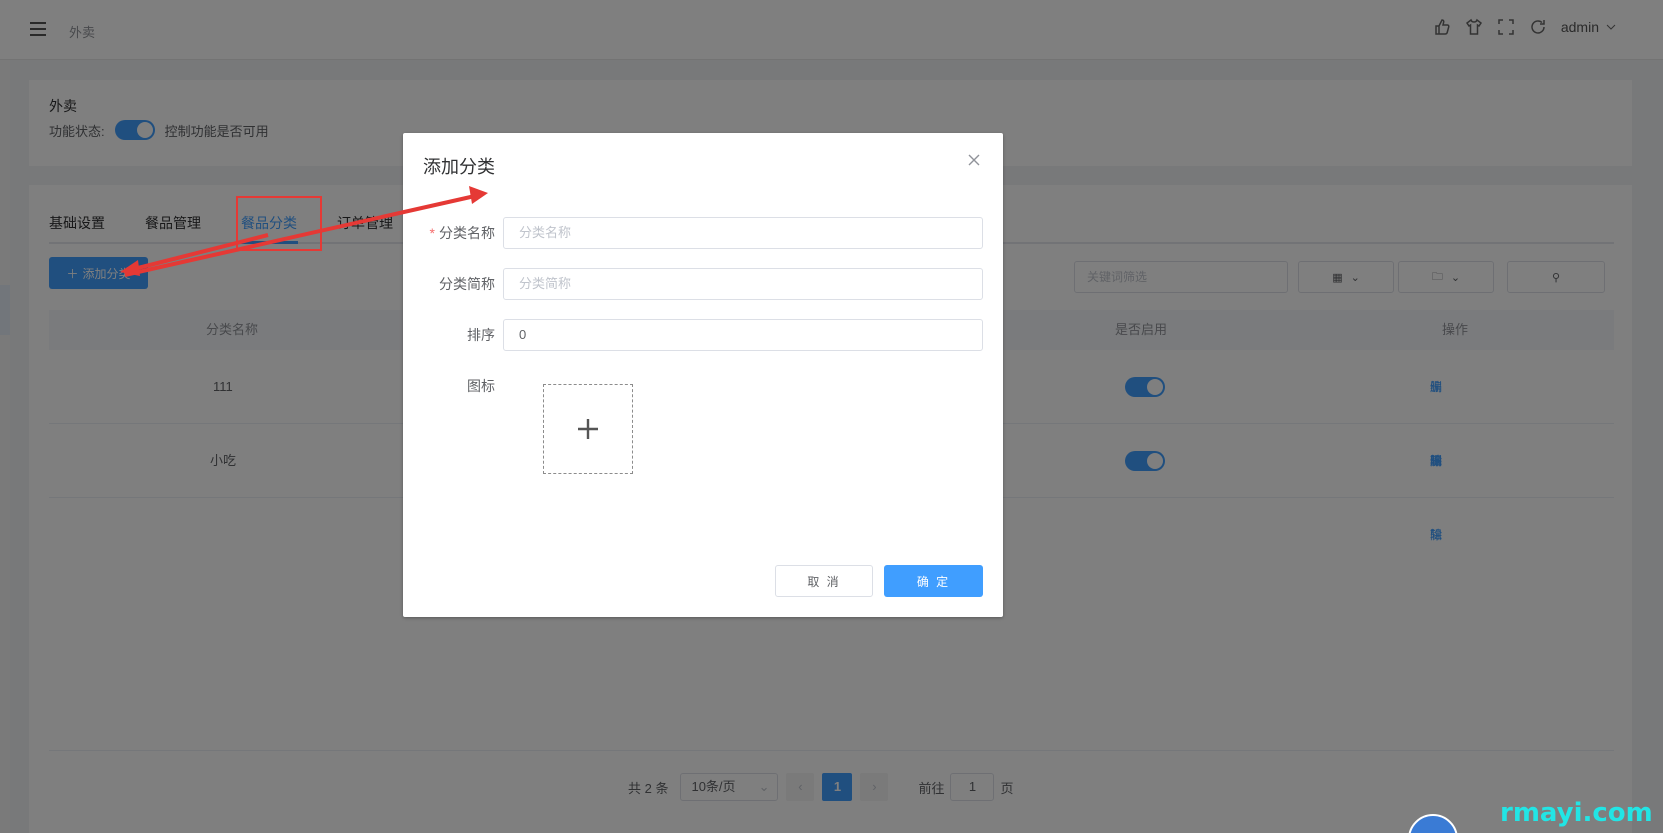 This screenshot has width=1663, height=833. Describe the element at coordinates (481, 335) in the screenshot. I see `sort-label: 排序` at that location.